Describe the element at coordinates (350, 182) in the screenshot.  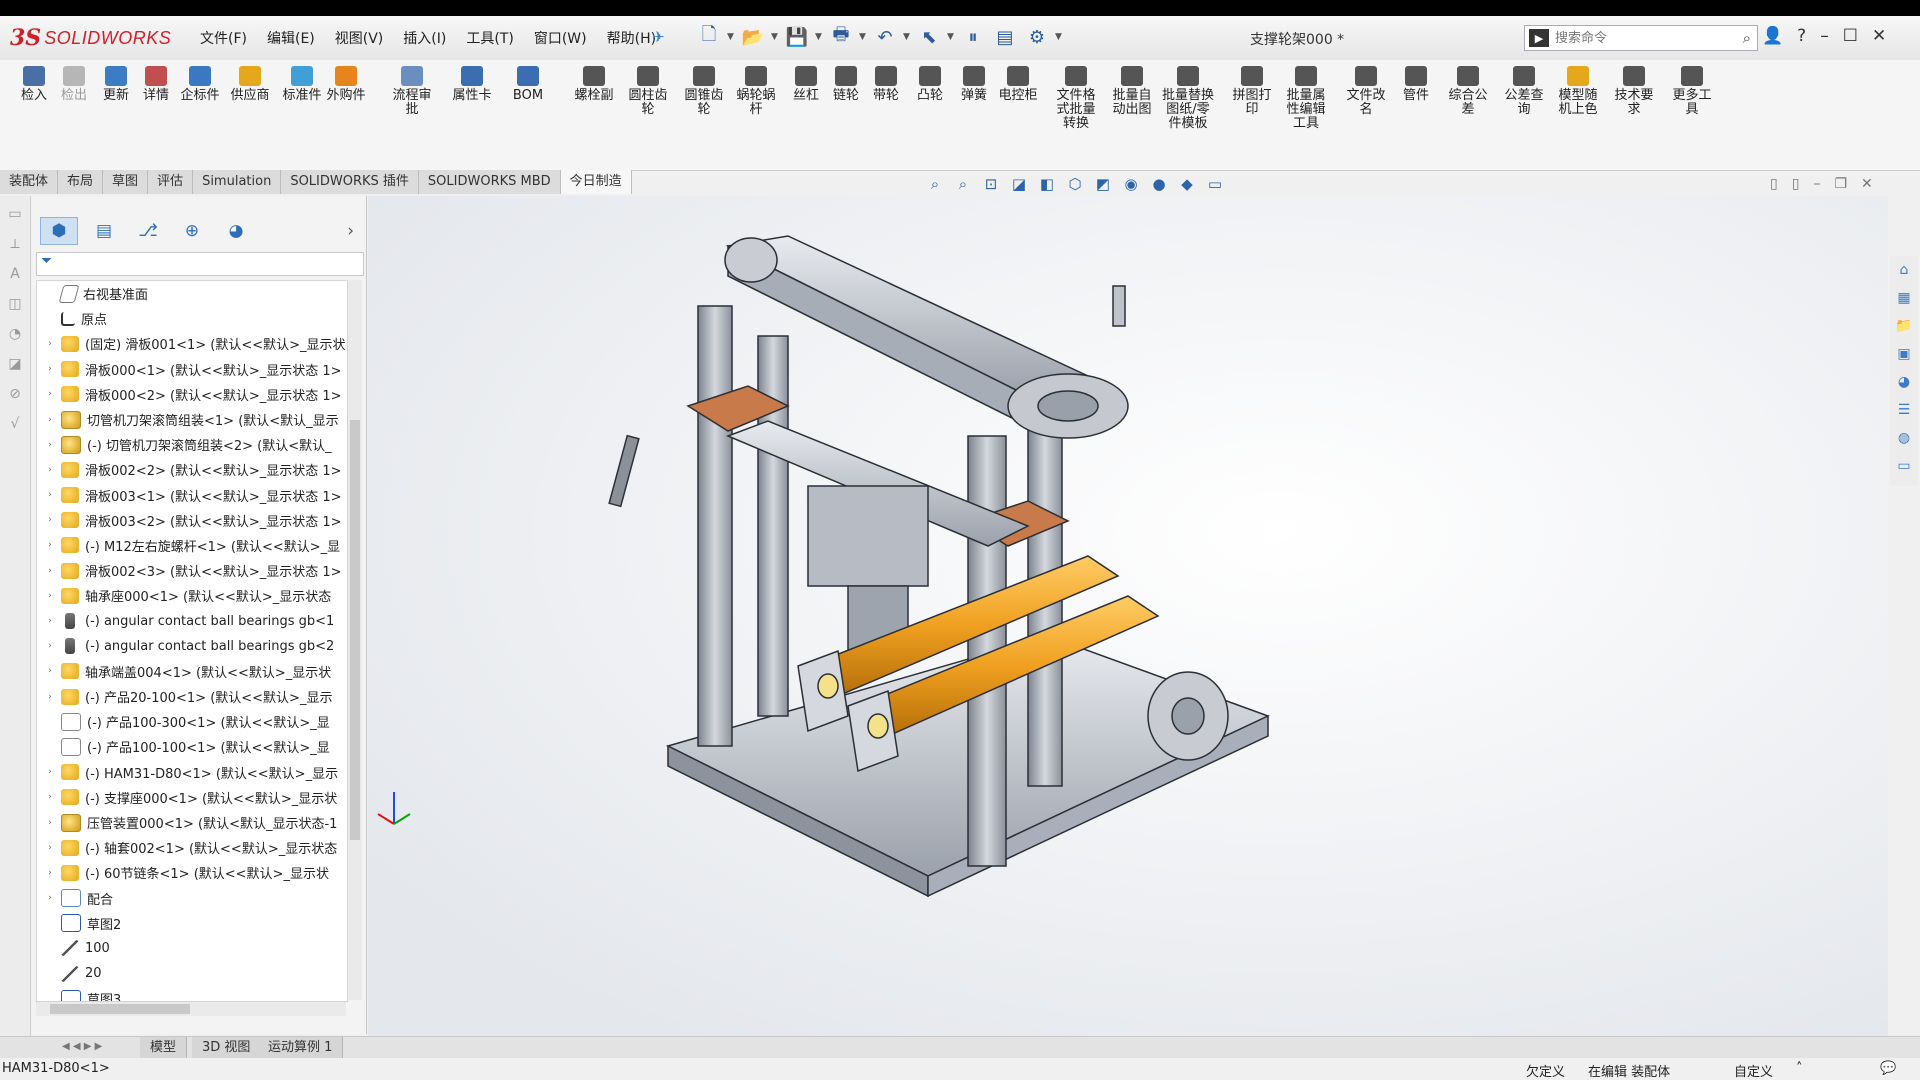
I see `tab-command-manager: SOLIDWORKS 插件` at that location.